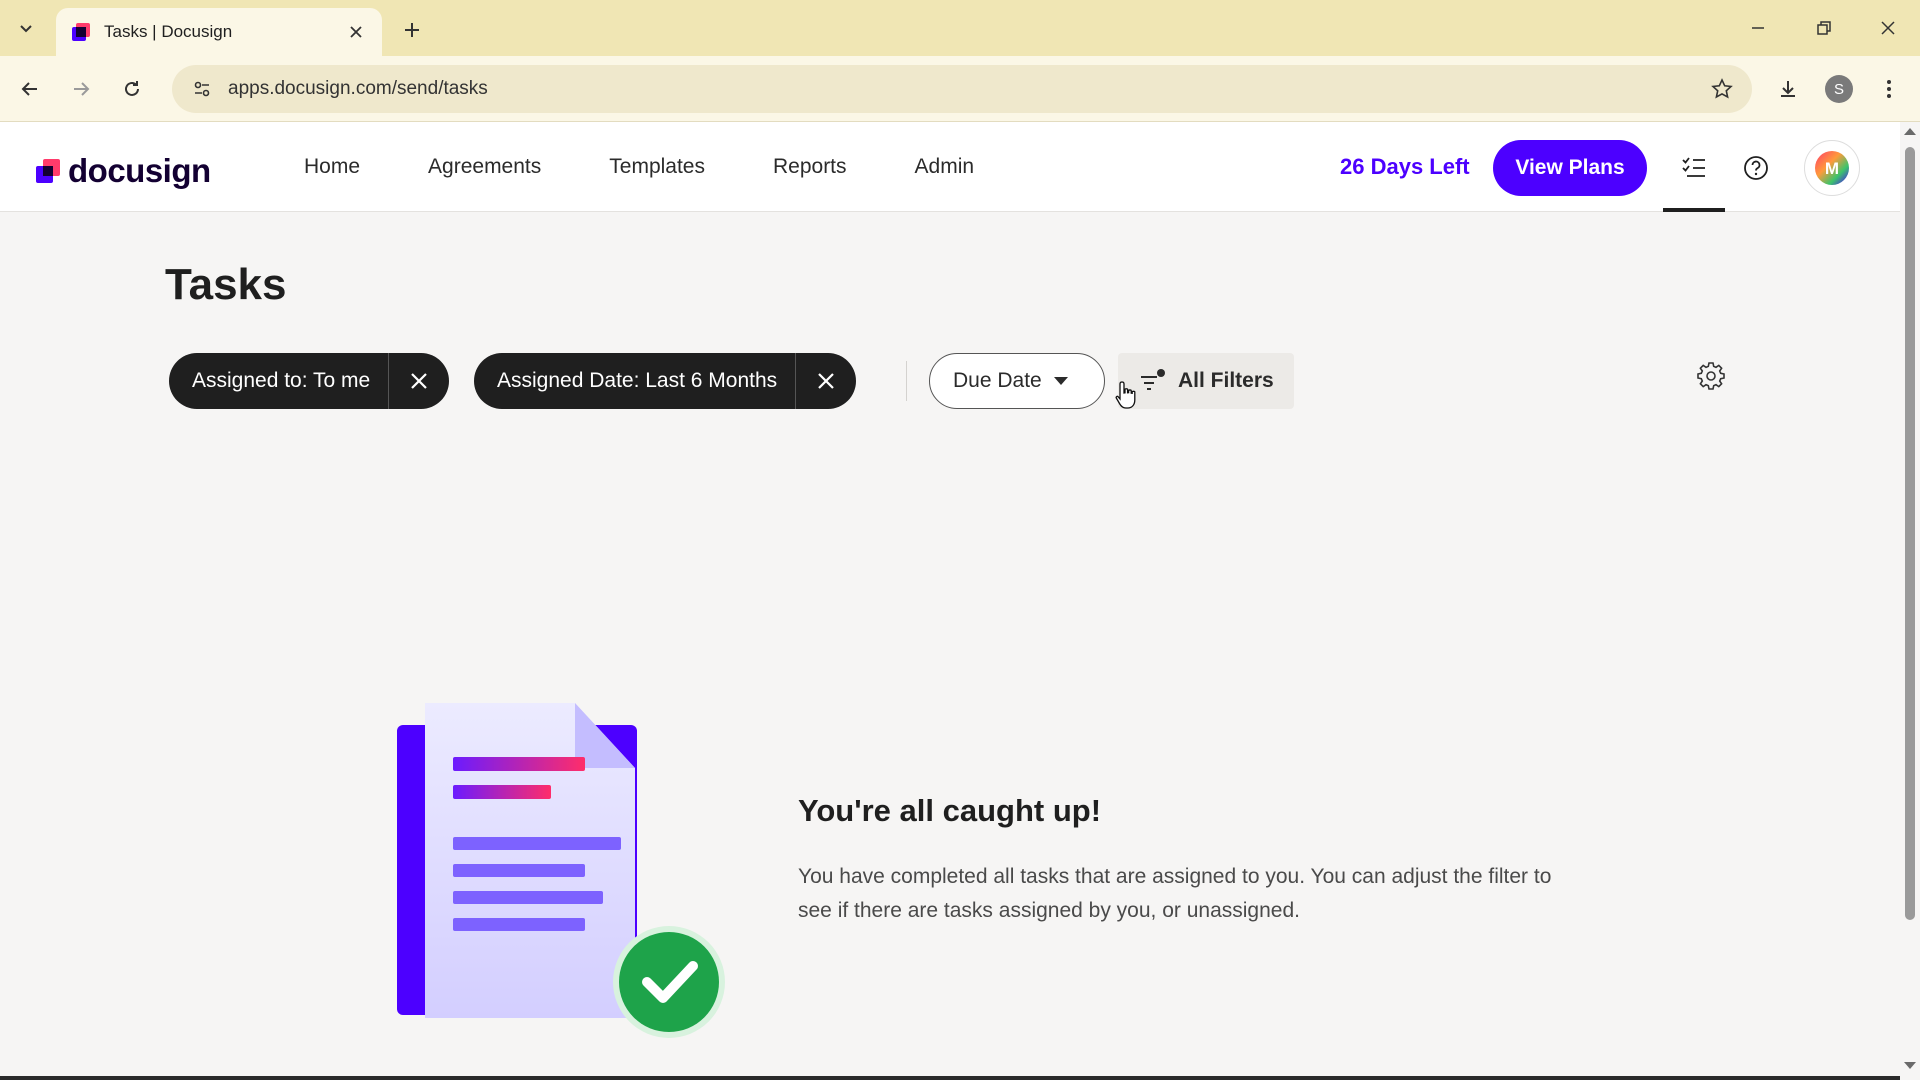  I want to click on filter-chip-assigned-to: Assigned to: To me, so click(309, 381).